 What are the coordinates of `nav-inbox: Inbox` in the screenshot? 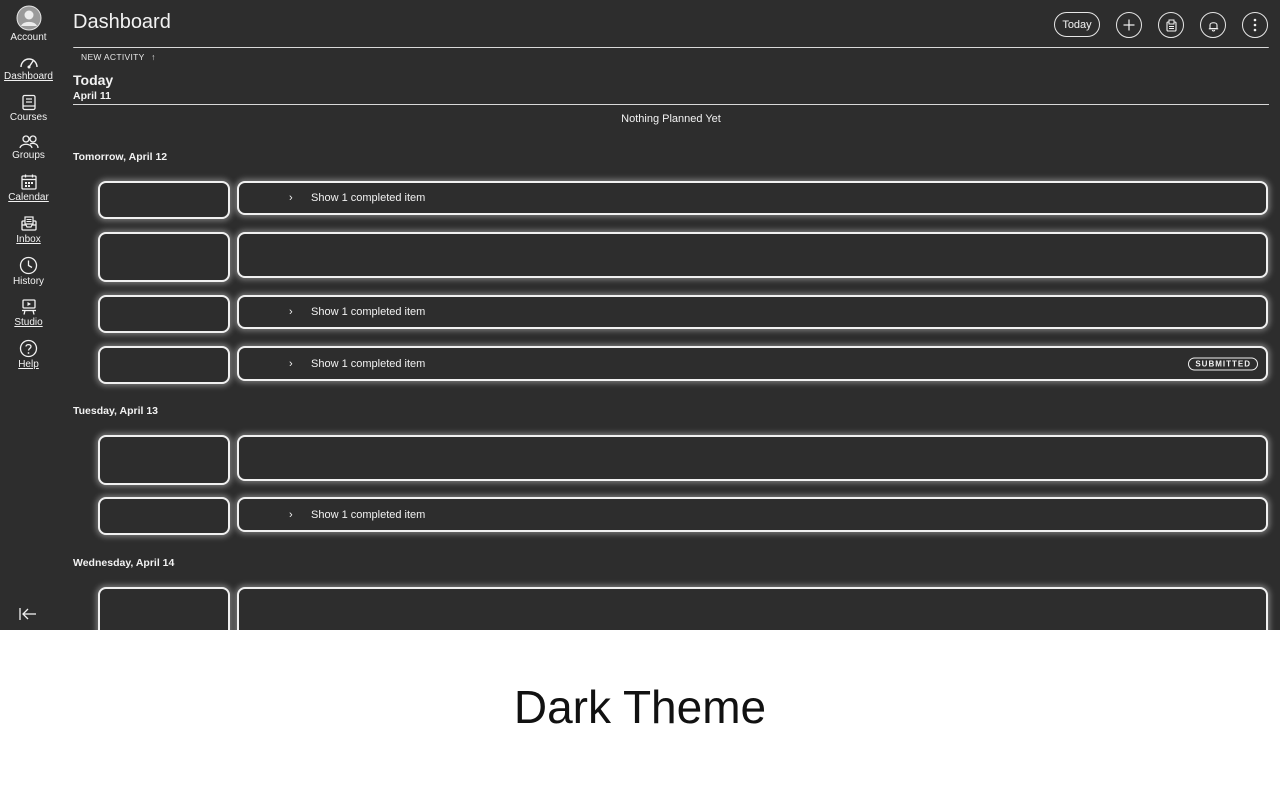 It's located at (28, 230).